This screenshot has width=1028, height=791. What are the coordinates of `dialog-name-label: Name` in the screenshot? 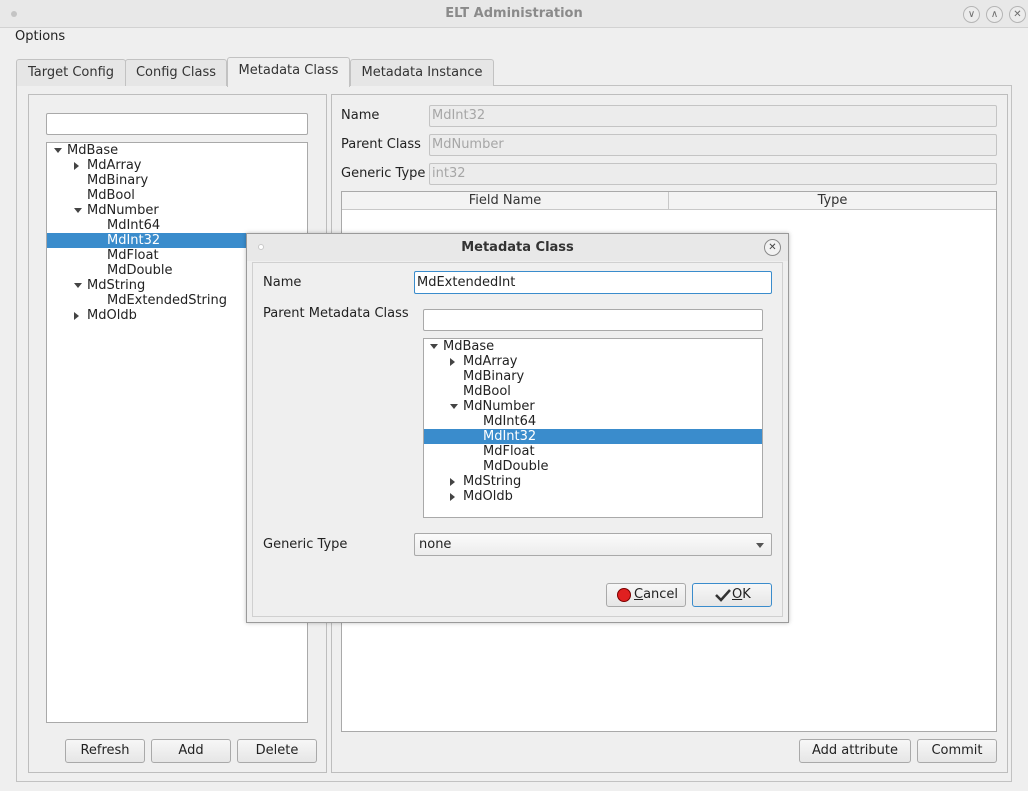 It's located at (282, 282).